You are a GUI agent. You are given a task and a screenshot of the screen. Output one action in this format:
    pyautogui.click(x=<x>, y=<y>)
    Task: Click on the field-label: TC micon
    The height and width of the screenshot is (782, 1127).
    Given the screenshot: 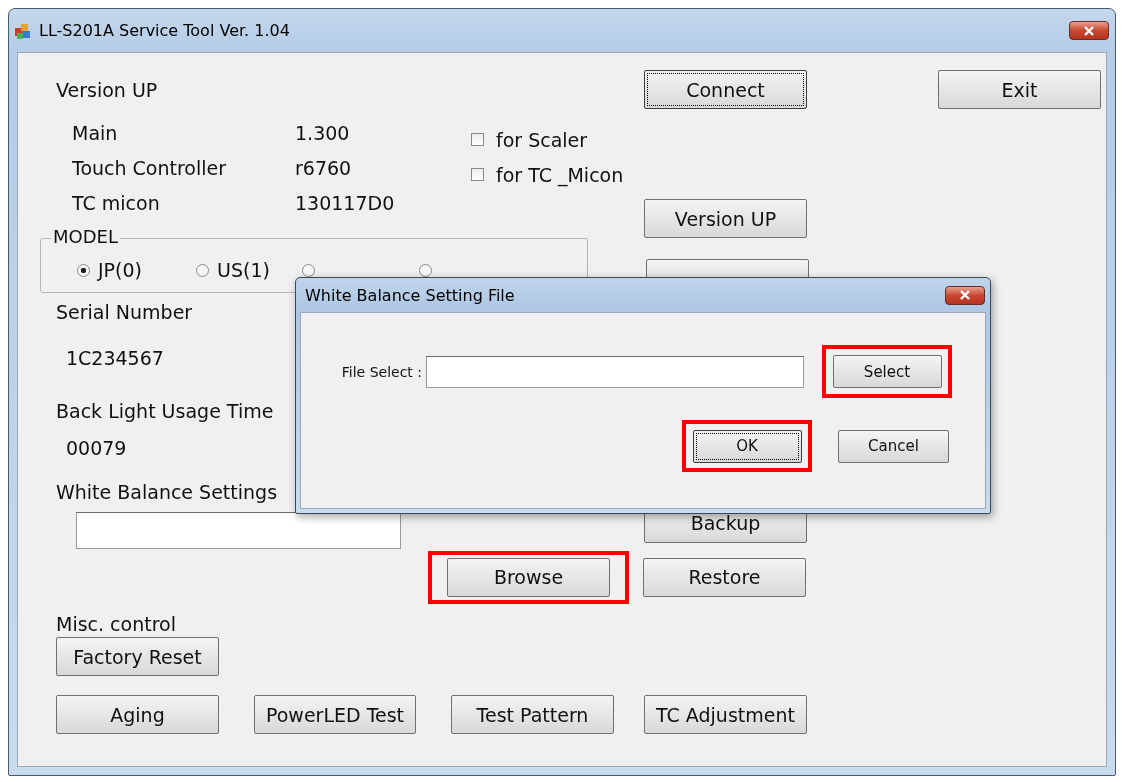 What is the action you would take?
    pyautogui.click(x=116, y=202)
    